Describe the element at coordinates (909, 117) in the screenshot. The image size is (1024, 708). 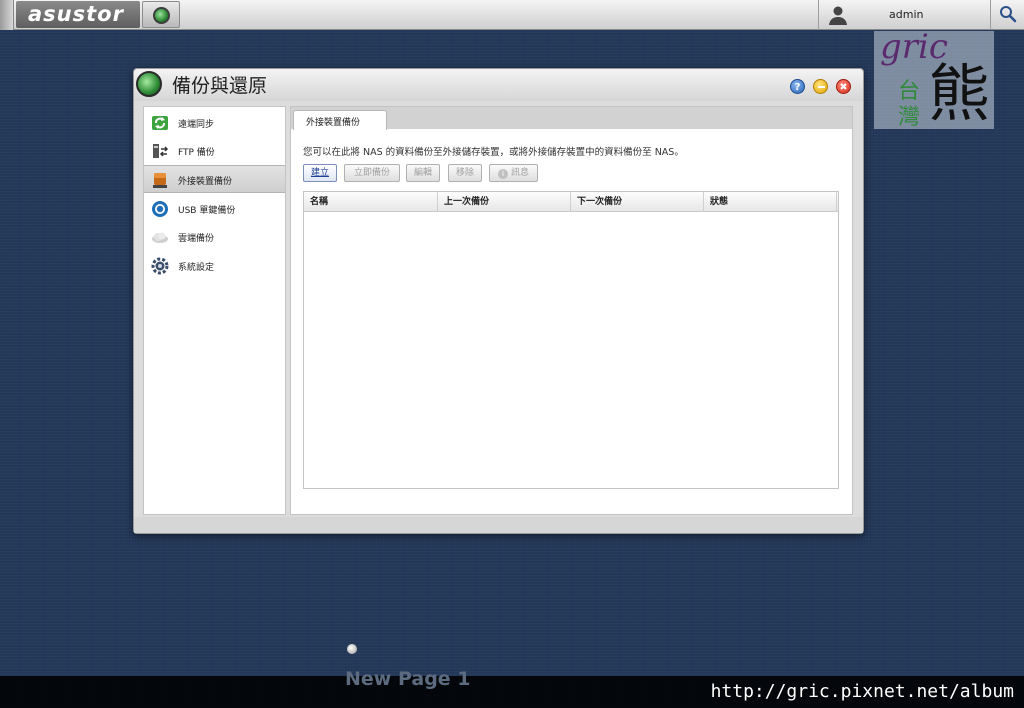
I see `watermark-char-b: 灣` at that location.